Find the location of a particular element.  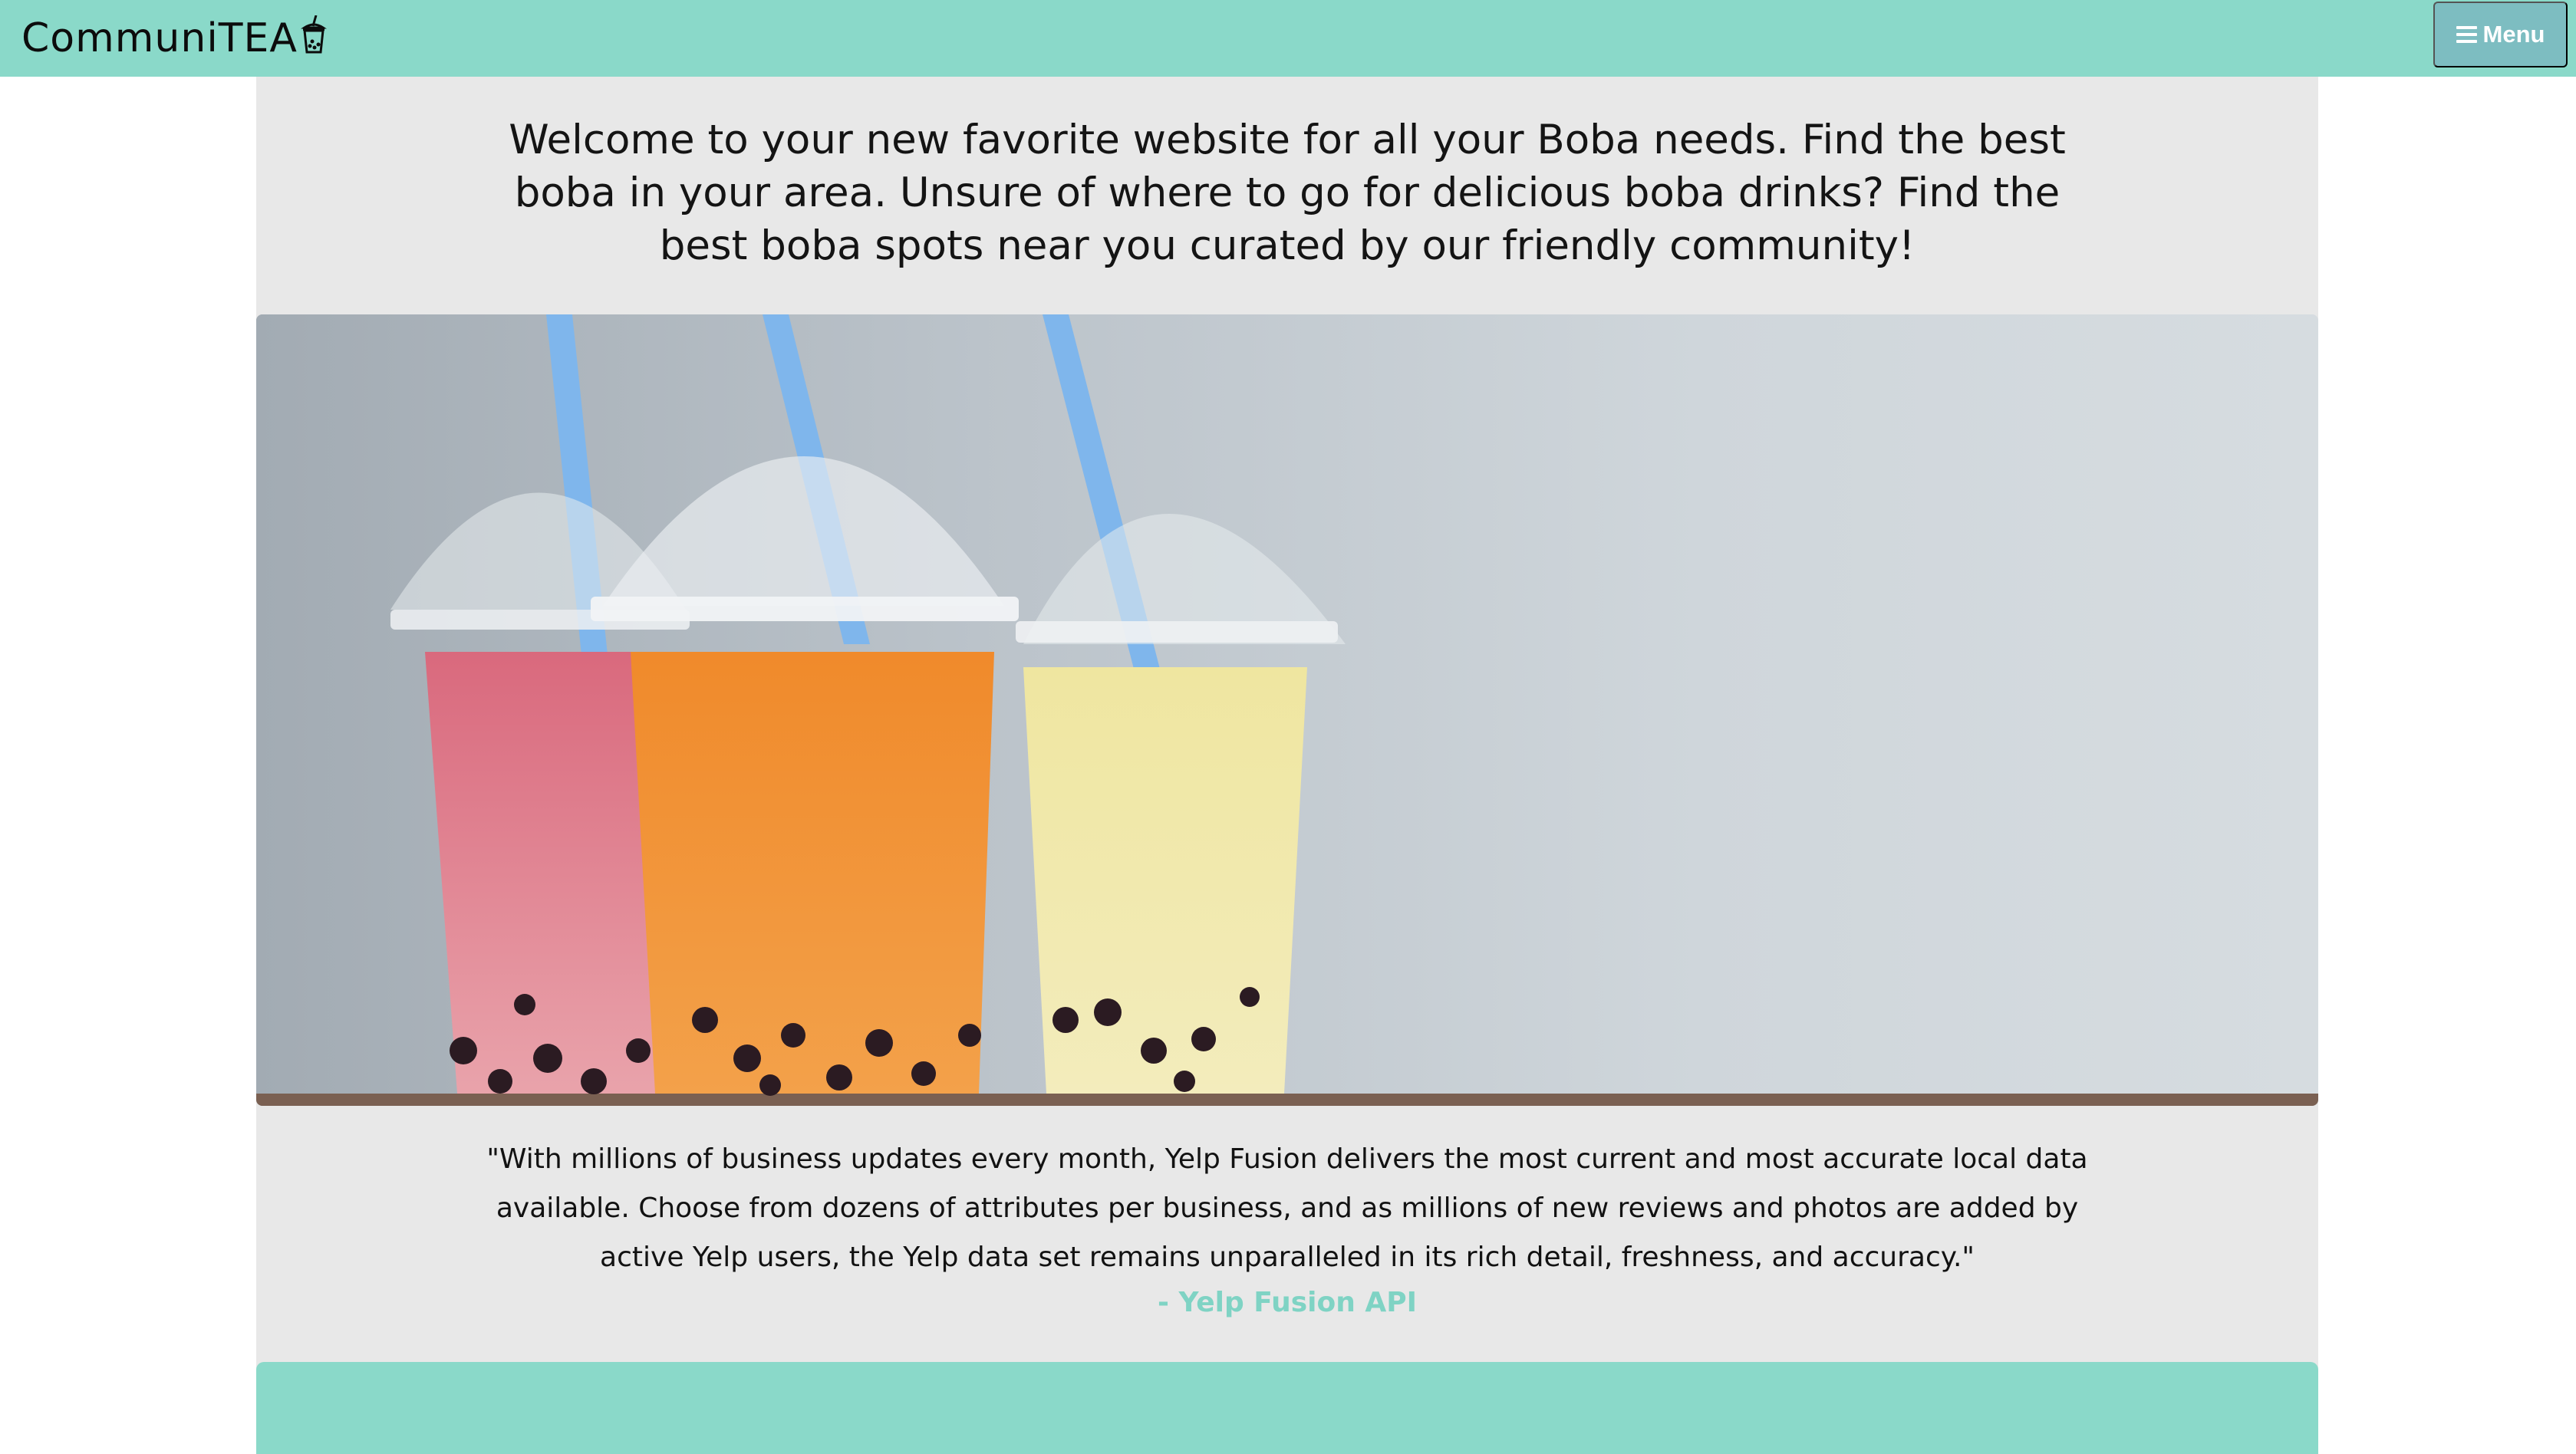

menu-label: Menu is located at coordinates (2513, 34).